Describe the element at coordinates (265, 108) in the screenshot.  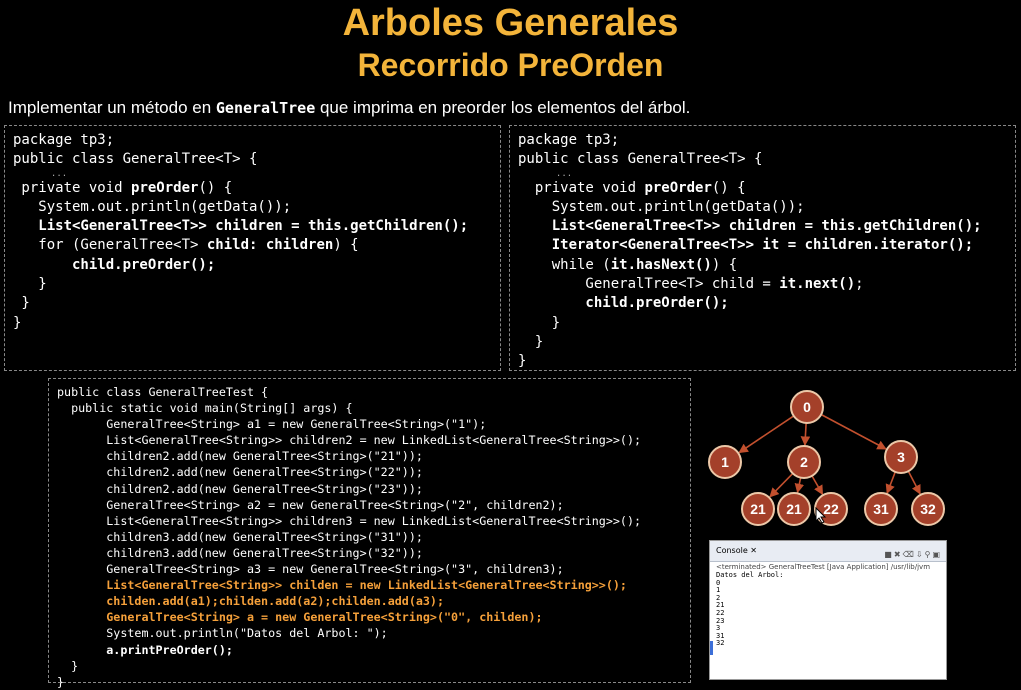
I see `instruction-class-name: GeneralTree` at that location.